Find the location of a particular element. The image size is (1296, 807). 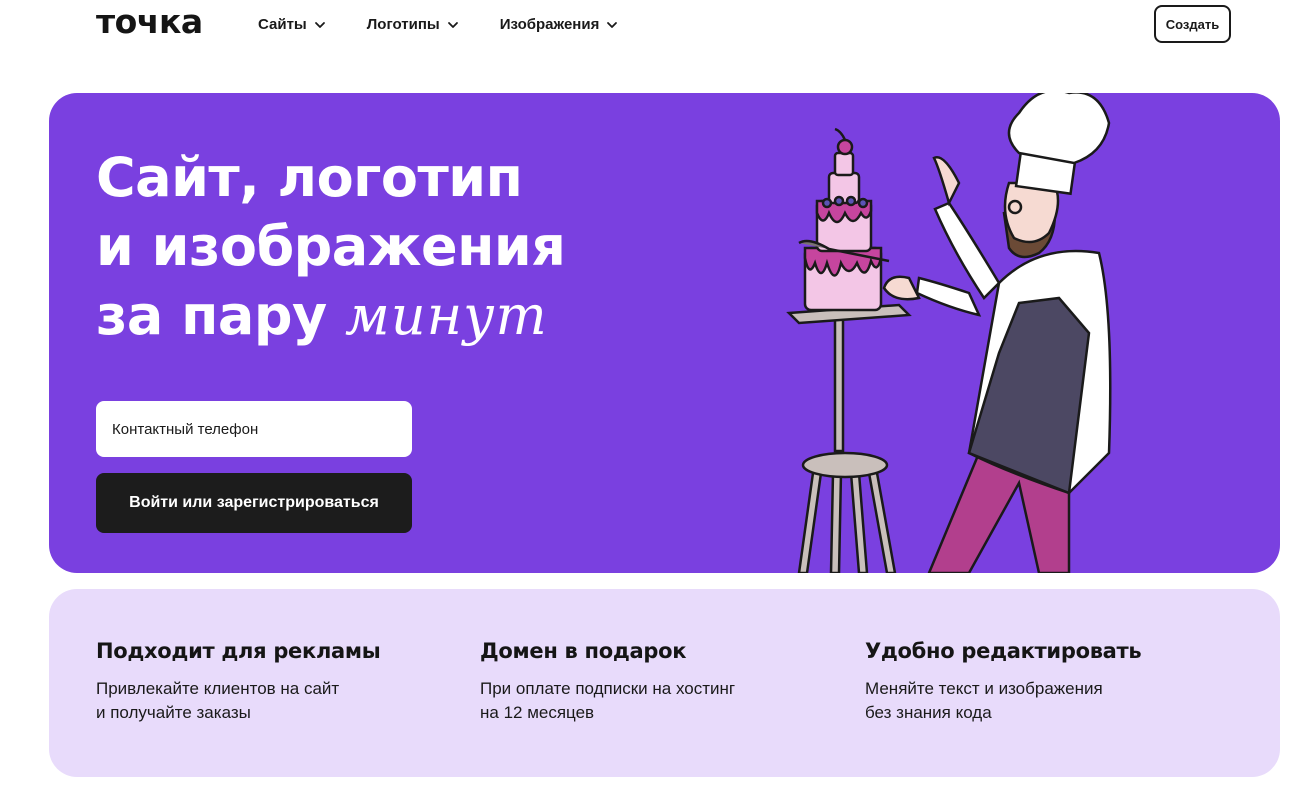

hero-title-line3: за пару минут is located at coordinates (376, 315).